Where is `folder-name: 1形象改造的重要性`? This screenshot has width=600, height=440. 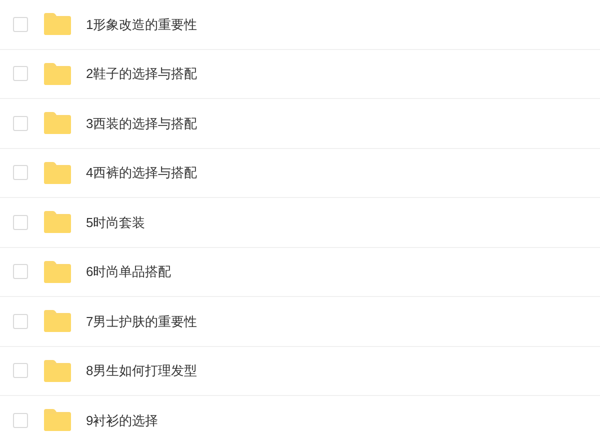
folder-name: 1形象改造的重要性 is located at coordinates (142, 24).